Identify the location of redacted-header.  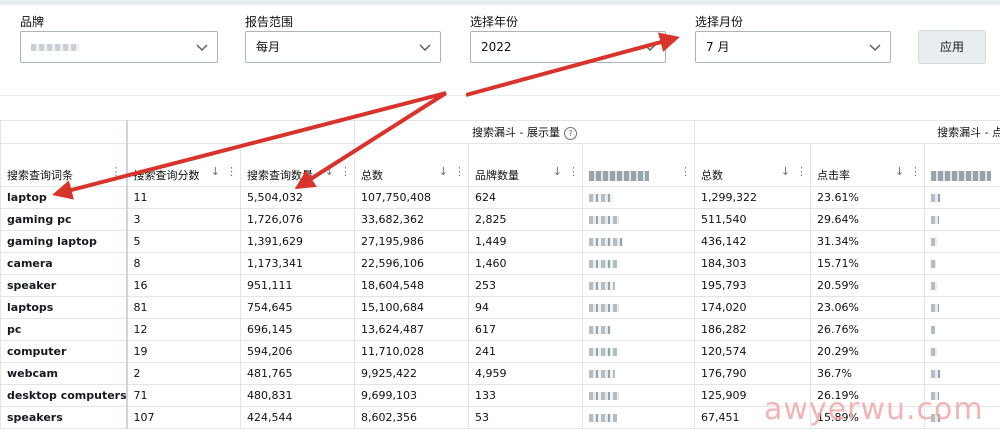
(961, 176).